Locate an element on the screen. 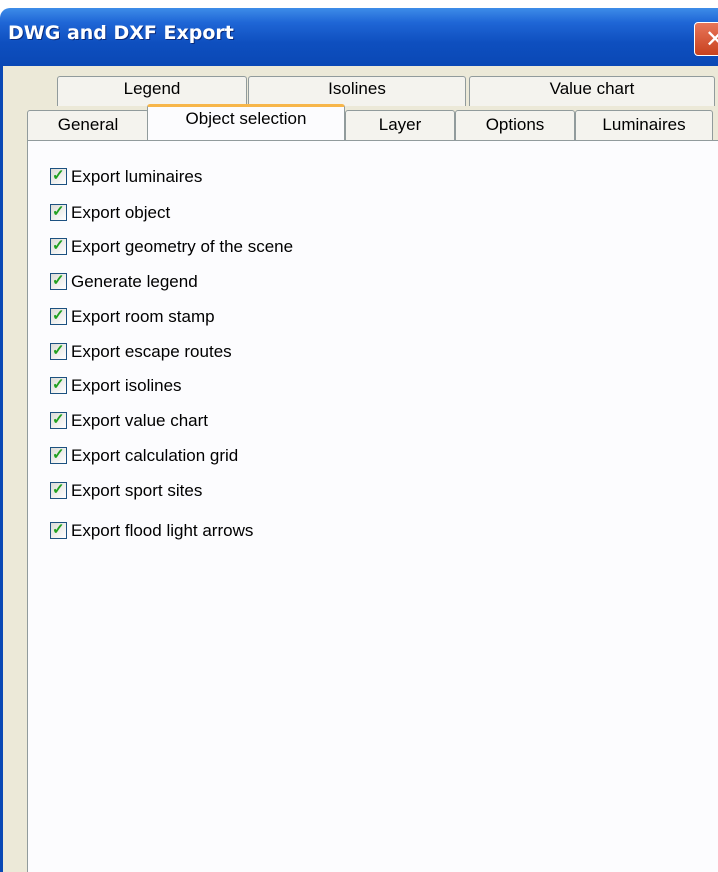 The height and width of the screenshot is (872, 718). title-bar: DWG and DXF Export ✕ is located at coordinates (359, 37).